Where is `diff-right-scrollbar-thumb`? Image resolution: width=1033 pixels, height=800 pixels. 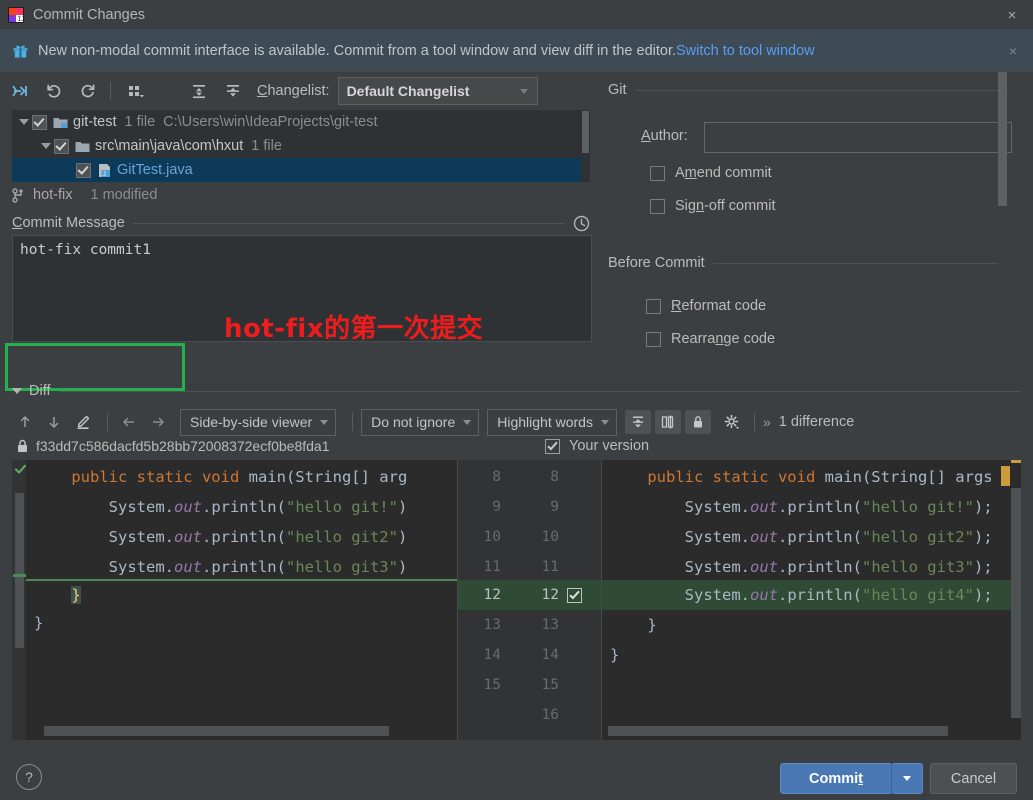
diff-right-scrollbar-thumb is located at coordinates (1016, 603).